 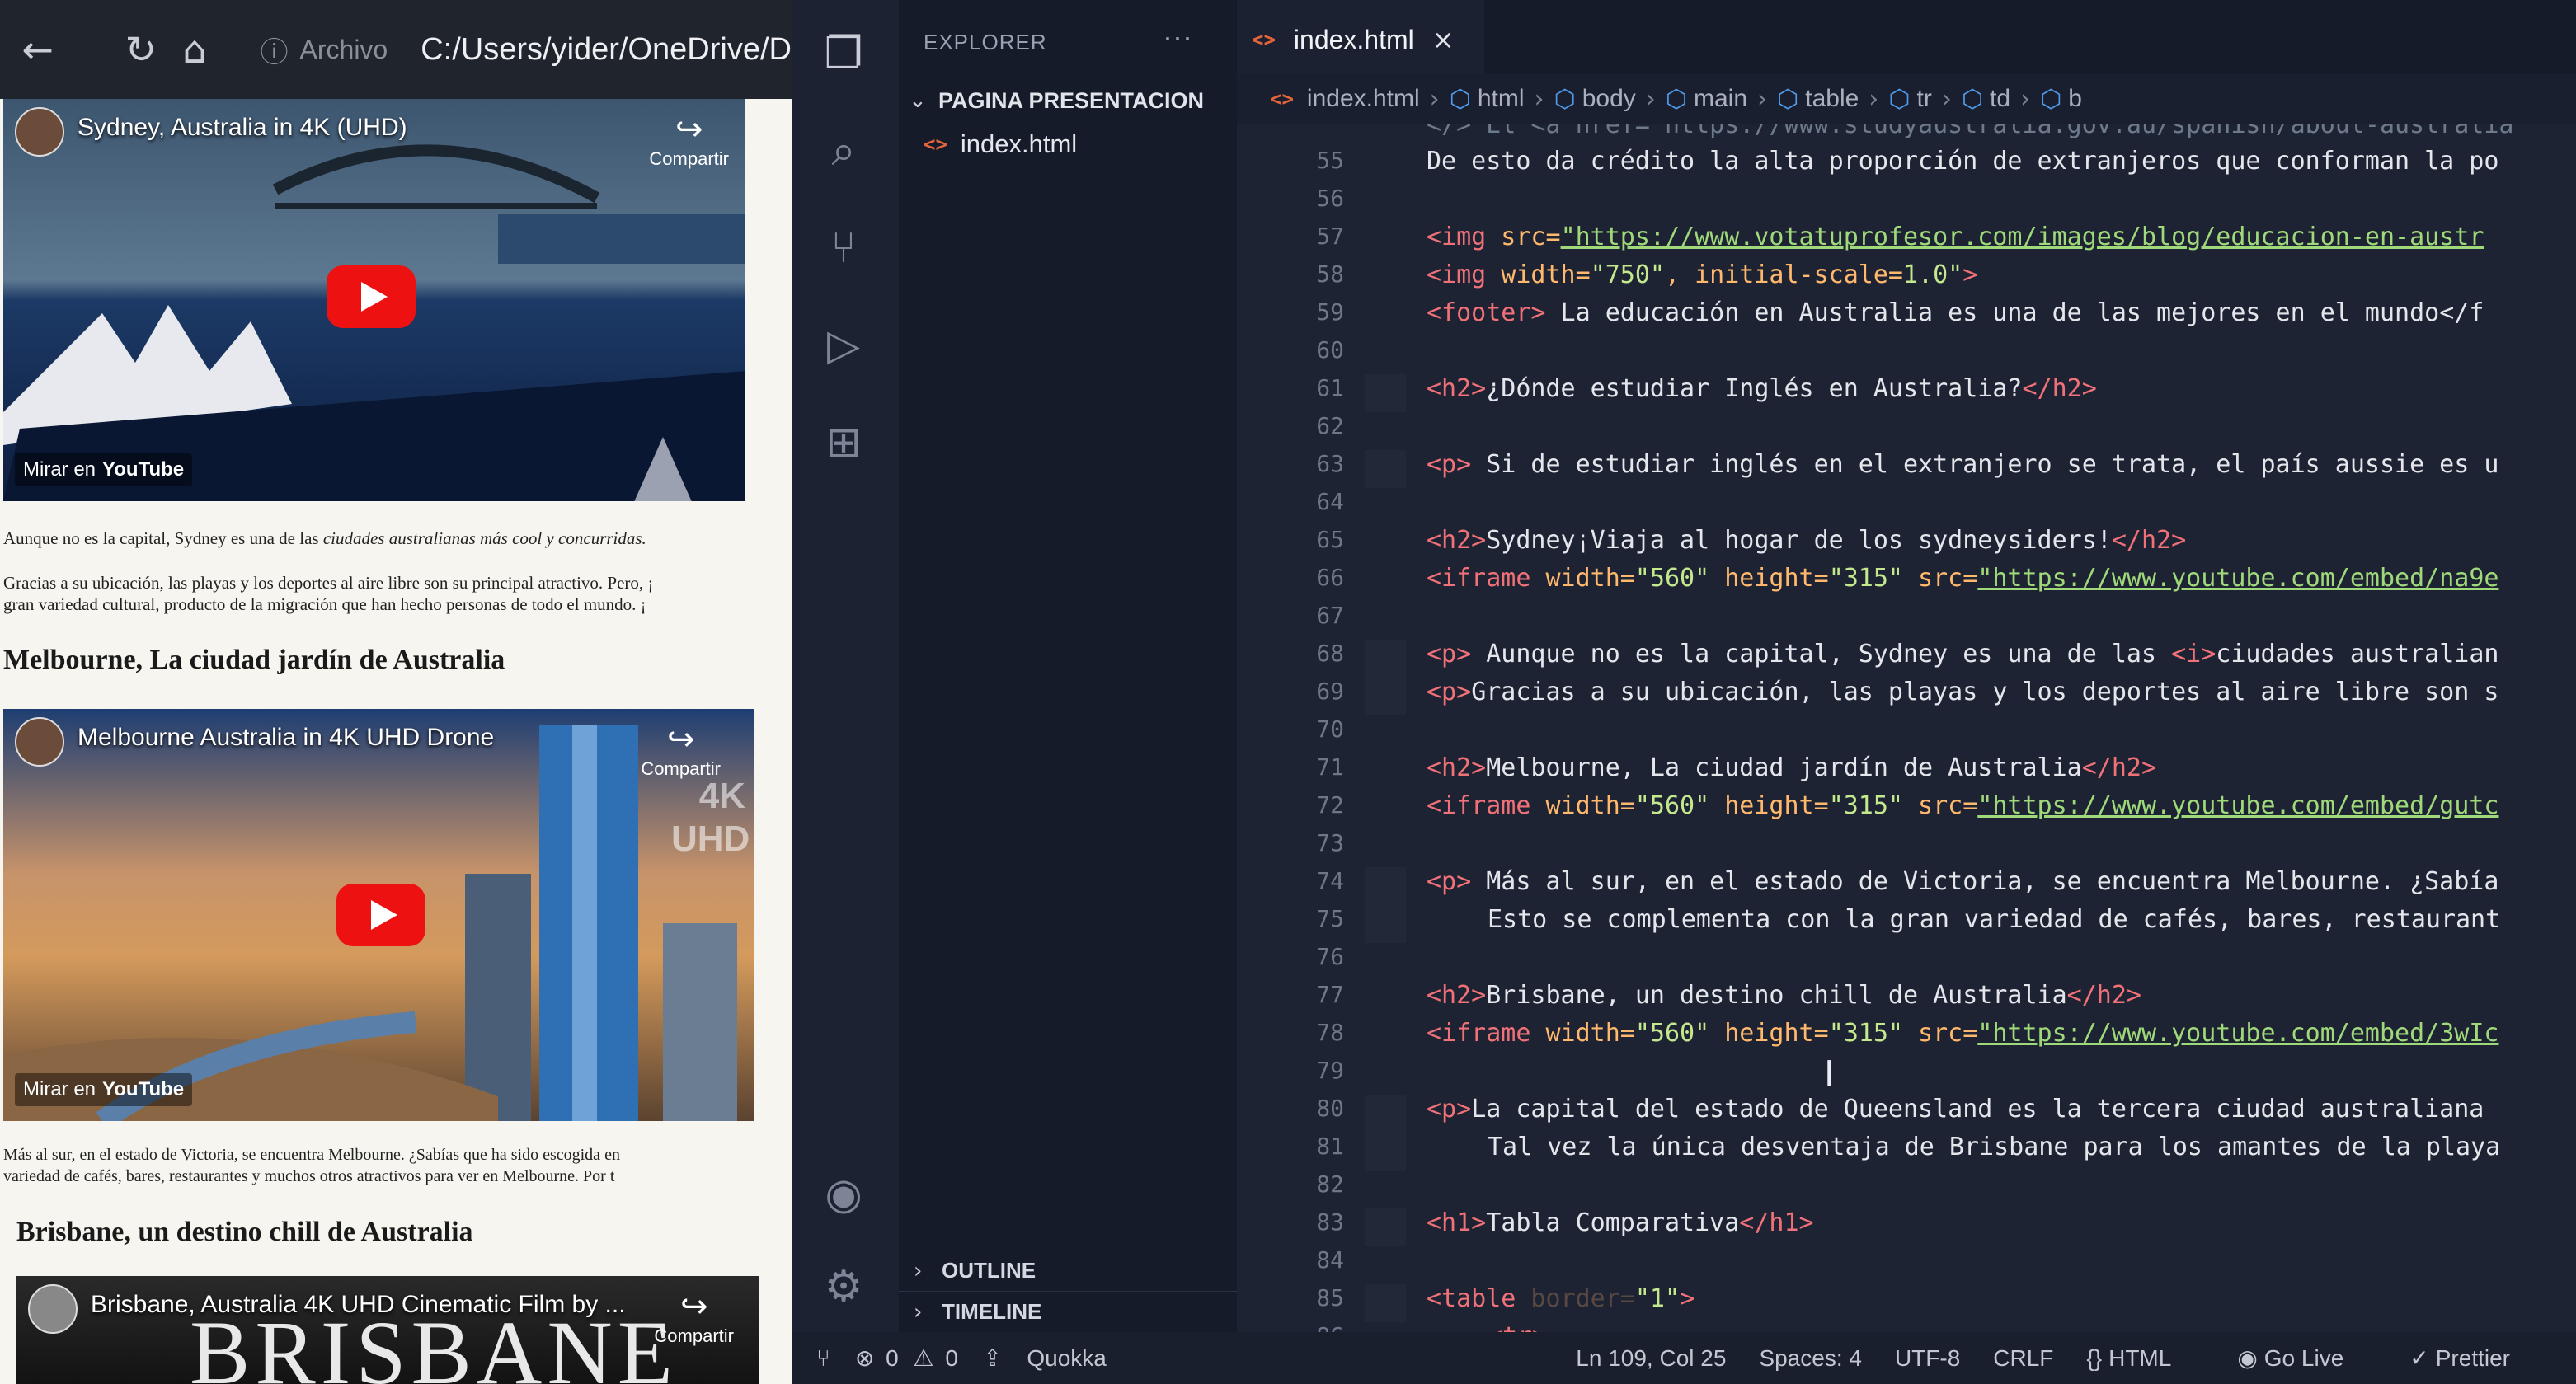 I want to click on code-url-link: "https://www.youtube.com/embed/na9e, so click(x=2237, y=578).